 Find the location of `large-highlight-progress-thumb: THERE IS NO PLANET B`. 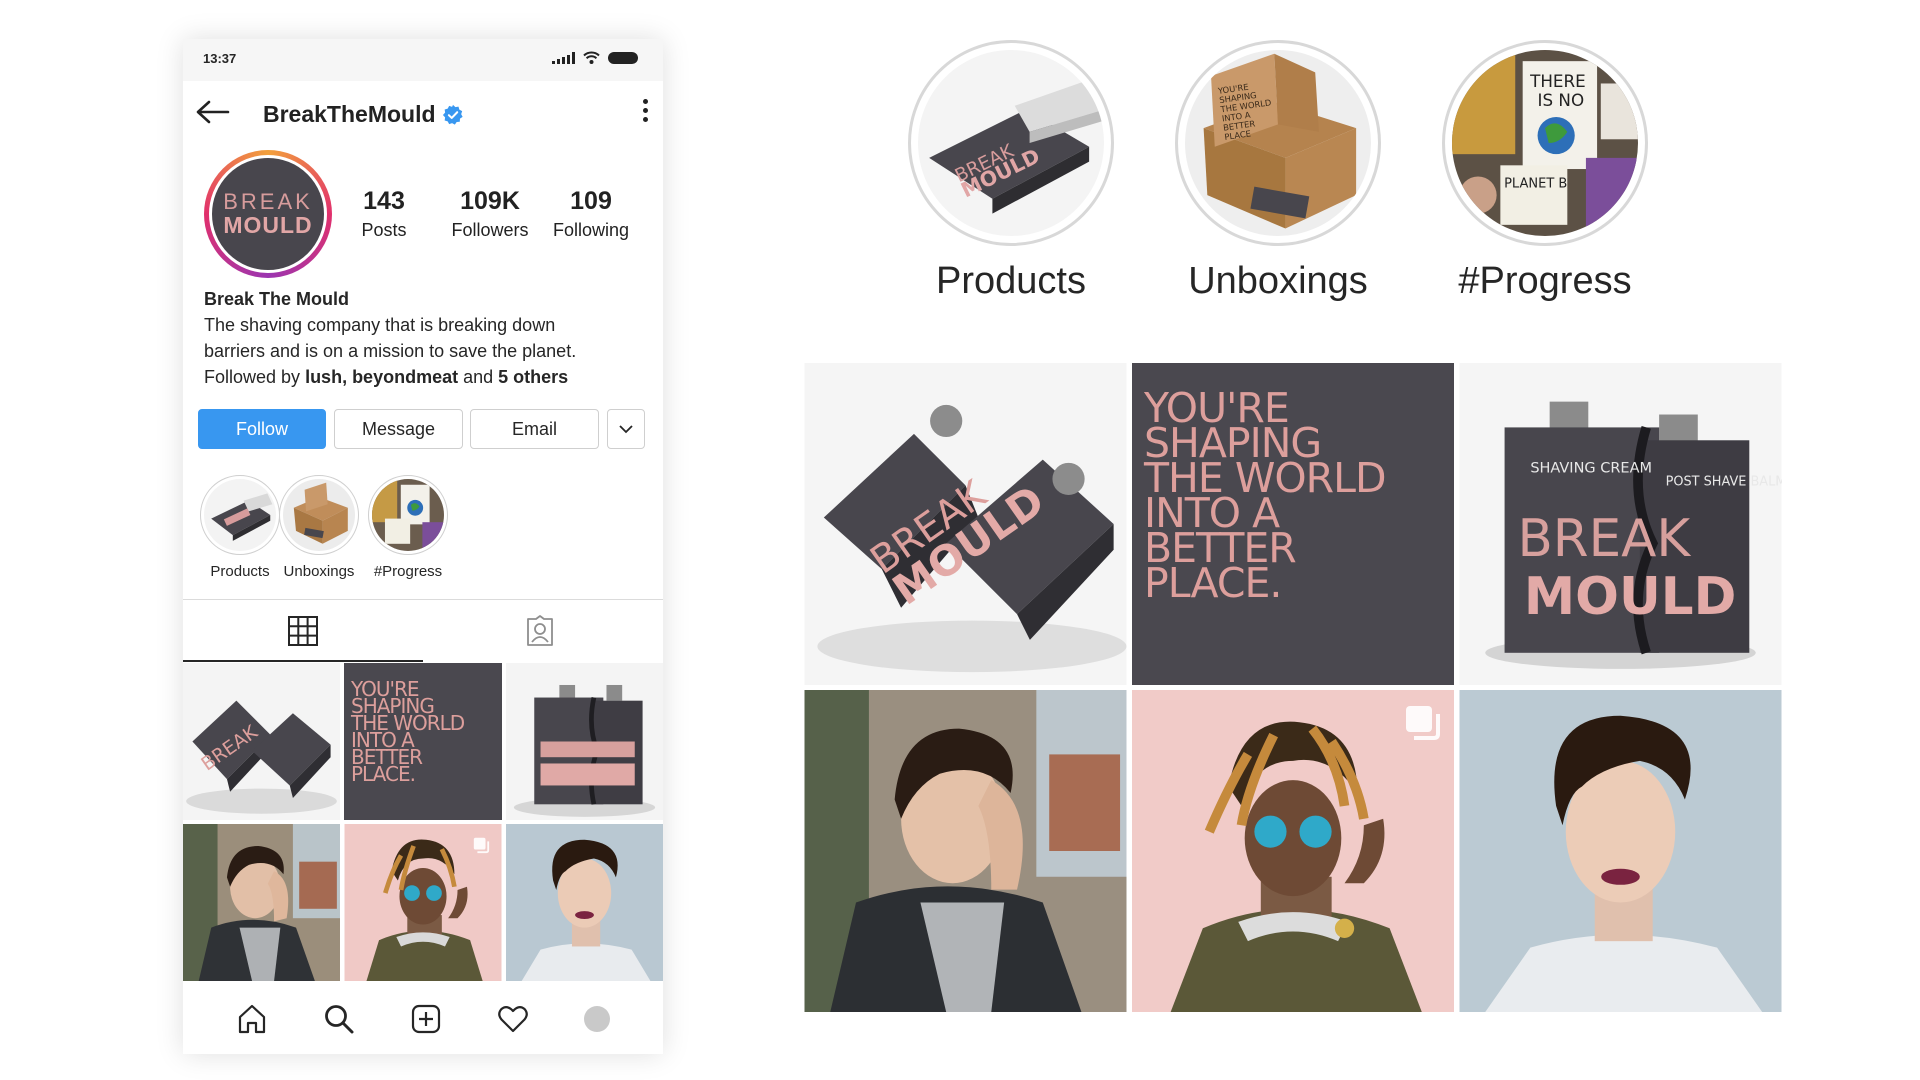

large-highlight-progress-thumb: THERE IS NO PLANET B is located at coordinates (1545, 143).